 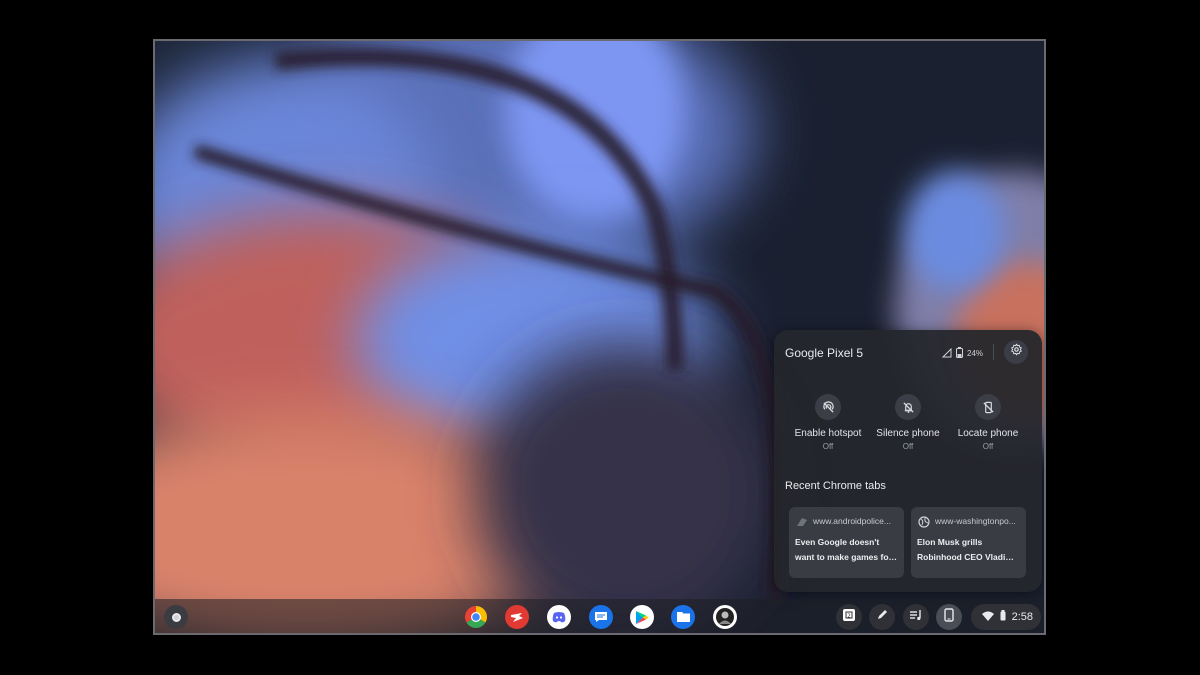 What do you see at coordinates (517, 617) in the screenshot?
I see `stadia-icon` at bounding box center [517, 617].